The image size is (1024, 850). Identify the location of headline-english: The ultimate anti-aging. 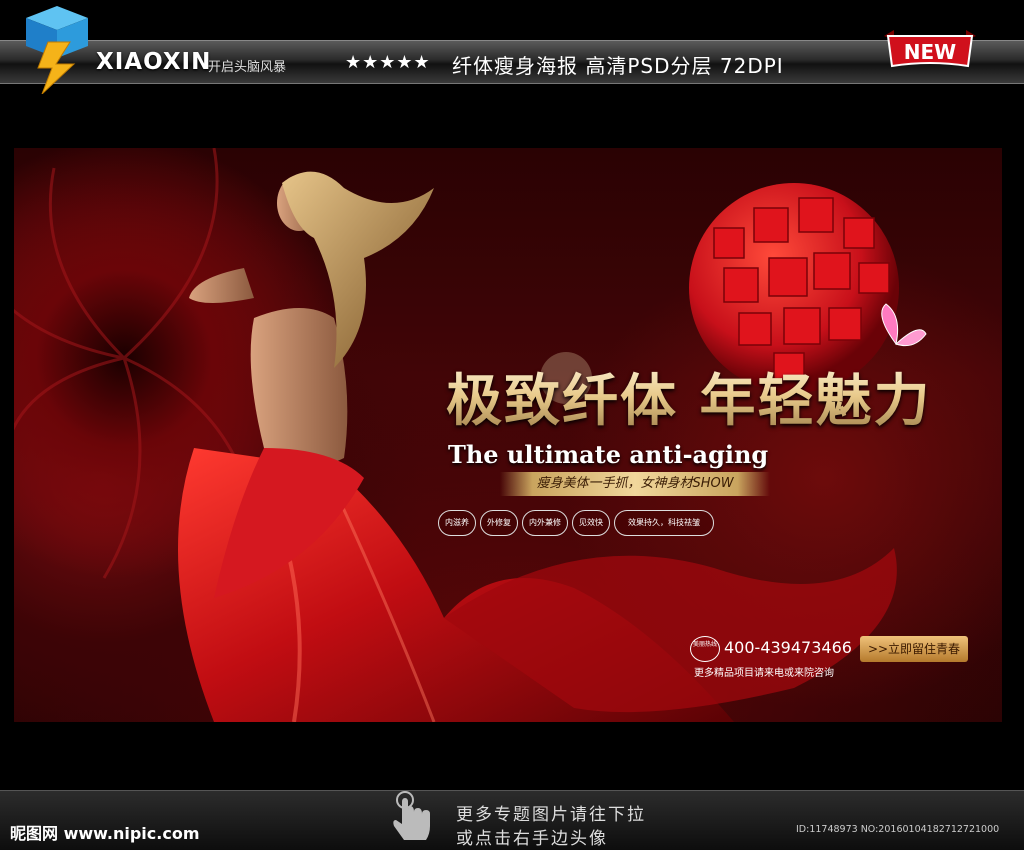
(608, 454).